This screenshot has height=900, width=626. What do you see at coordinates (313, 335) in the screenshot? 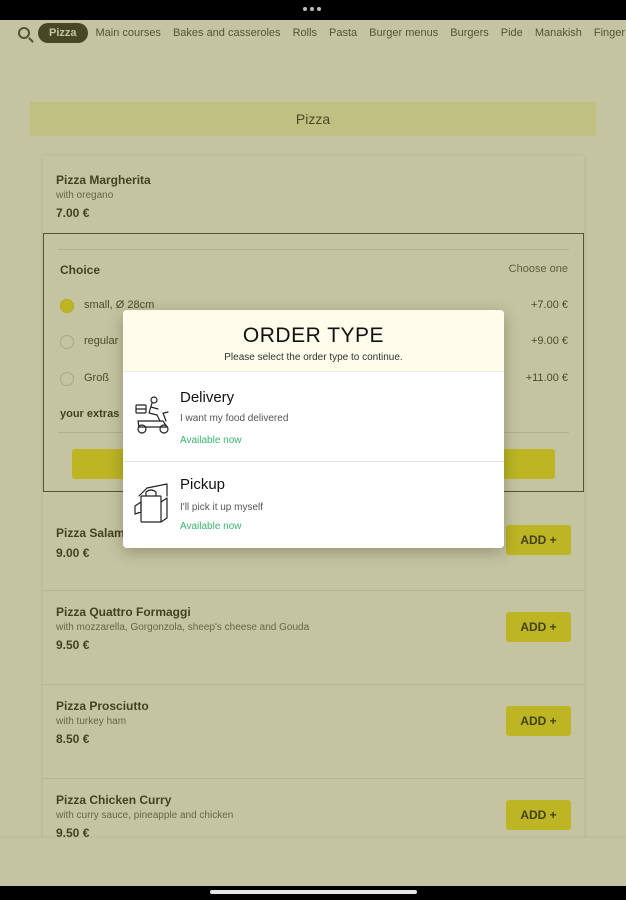
I see `modal-title: ORDER TYPE` at bounding box center [313, 335].